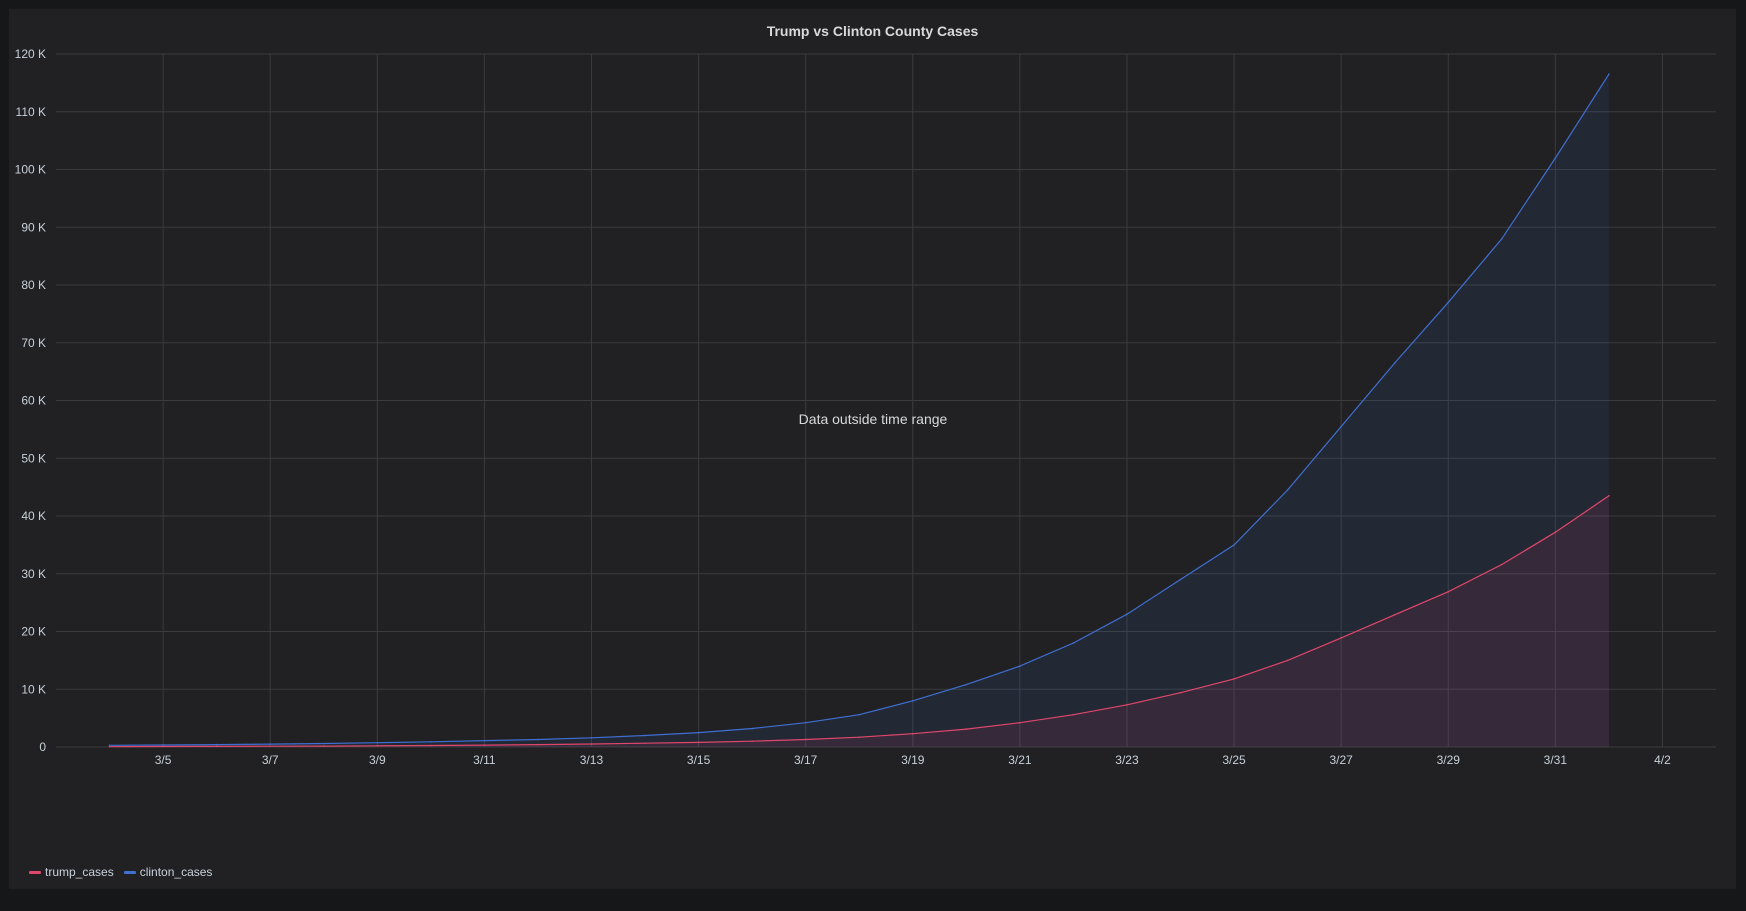  I want to click on y-tick-label: 120 K, so click(30, 54).